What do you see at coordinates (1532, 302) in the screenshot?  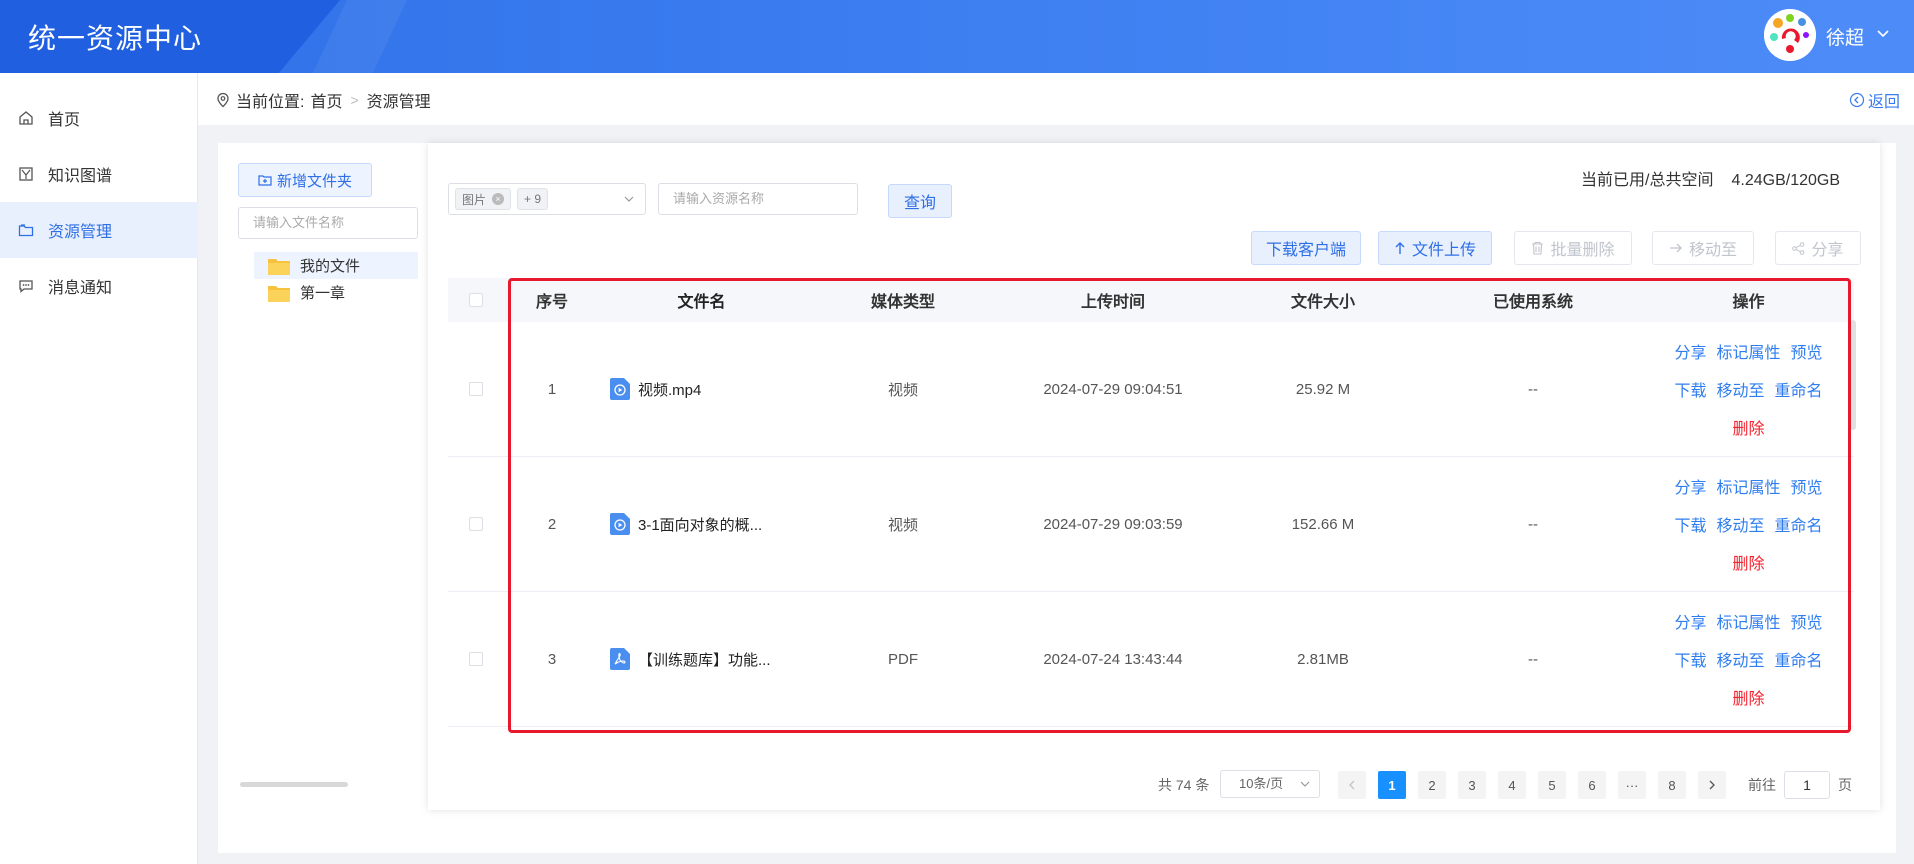 I see `column-header-used-system: 已使用系统` at bounding box center [1532, 302].